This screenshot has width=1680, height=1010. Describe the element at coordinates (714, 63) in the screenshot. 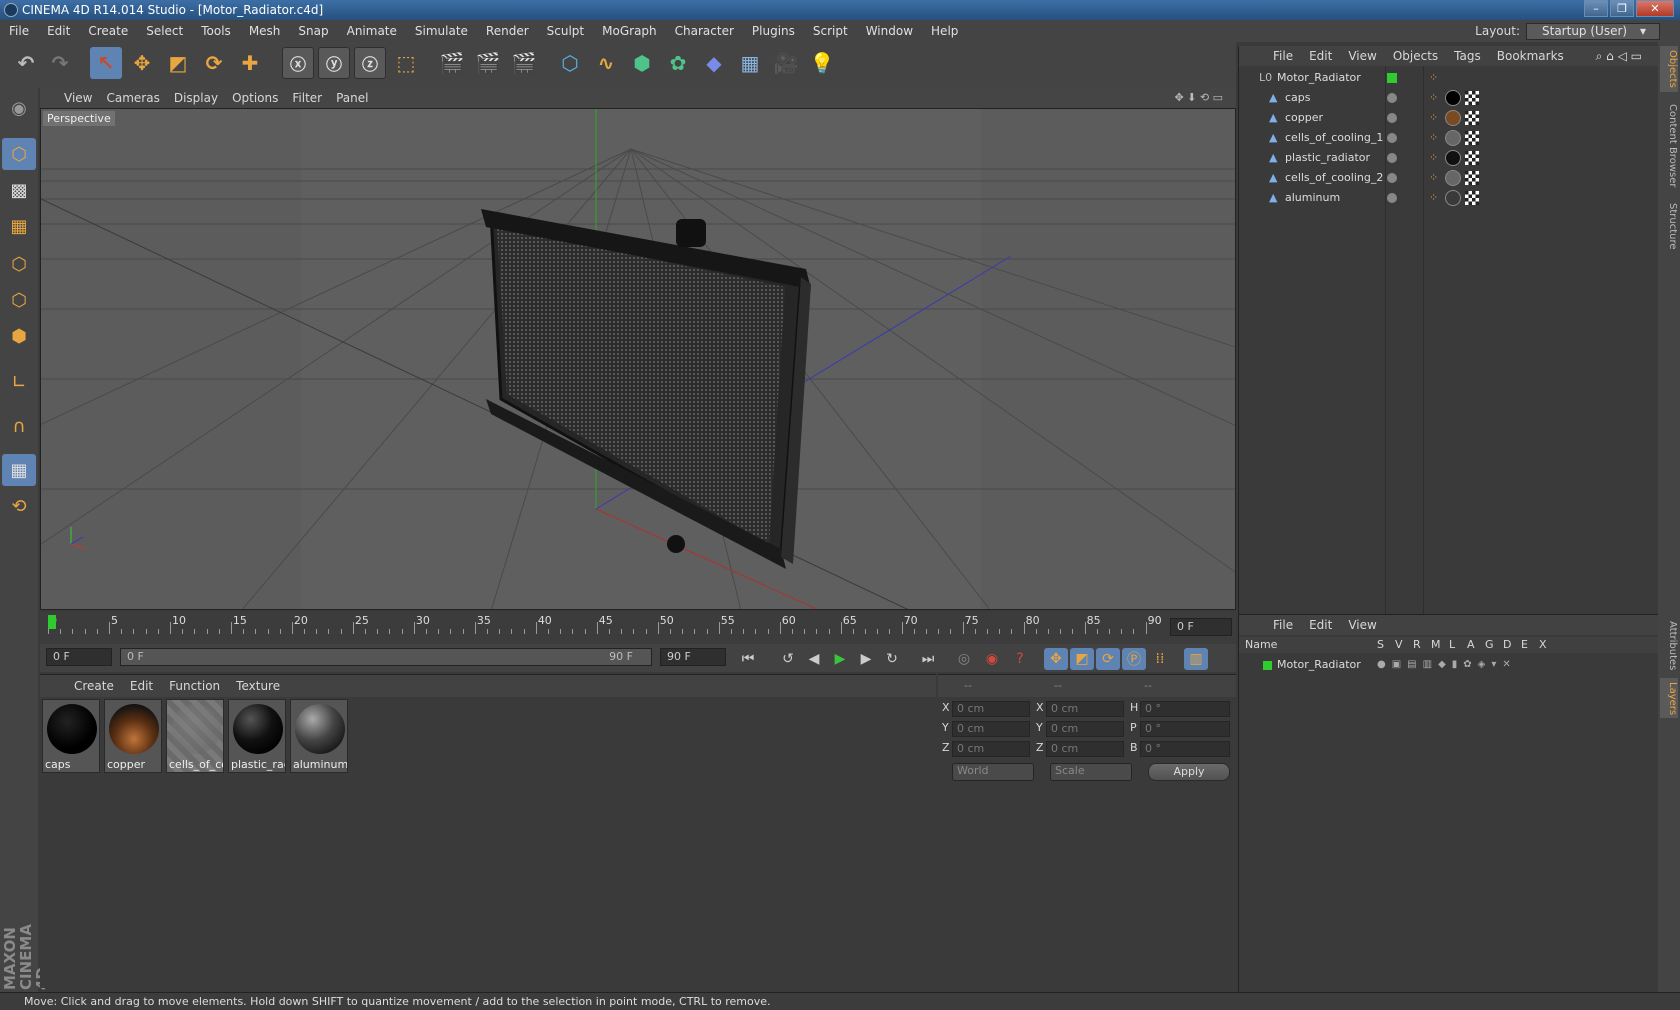

I see `deformer-button: ◆` at that location.